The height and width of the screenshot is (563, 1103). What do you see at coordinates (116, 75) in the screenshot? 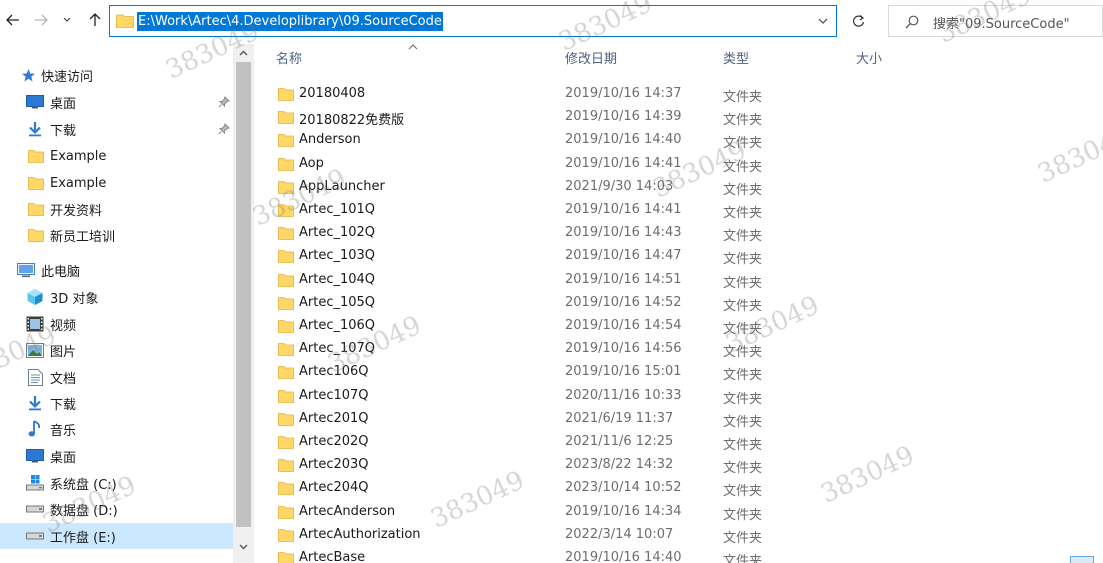
I see `sidebar-item-quick-access: 快速访问` at bounding box center [116, 75].